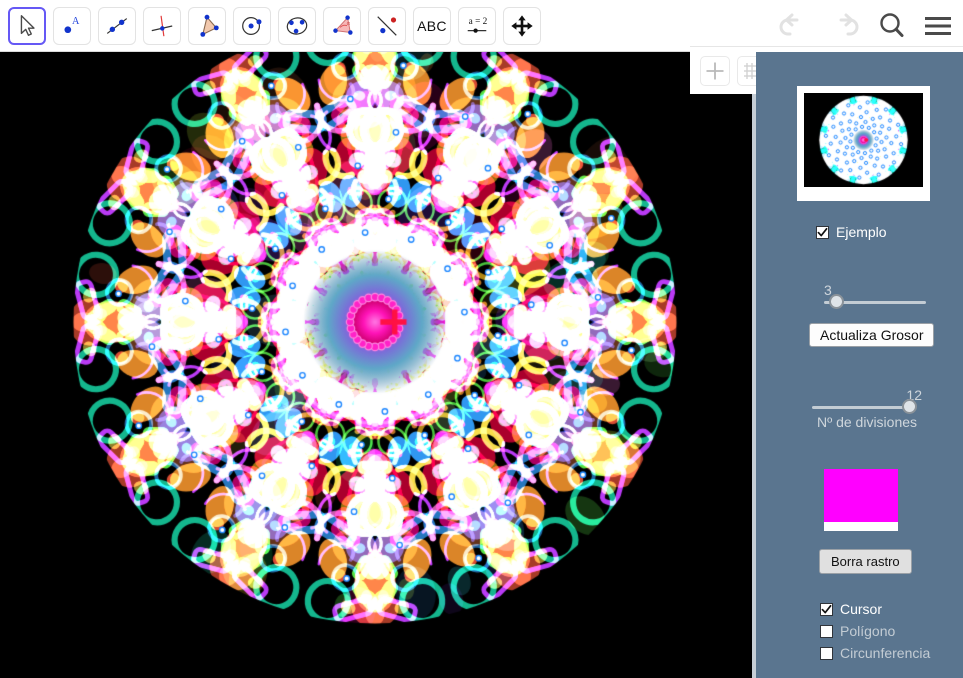 The image size is (963, 678). I want to click on checkbox-ejemplo: Ejemplo, so click(851, 232).